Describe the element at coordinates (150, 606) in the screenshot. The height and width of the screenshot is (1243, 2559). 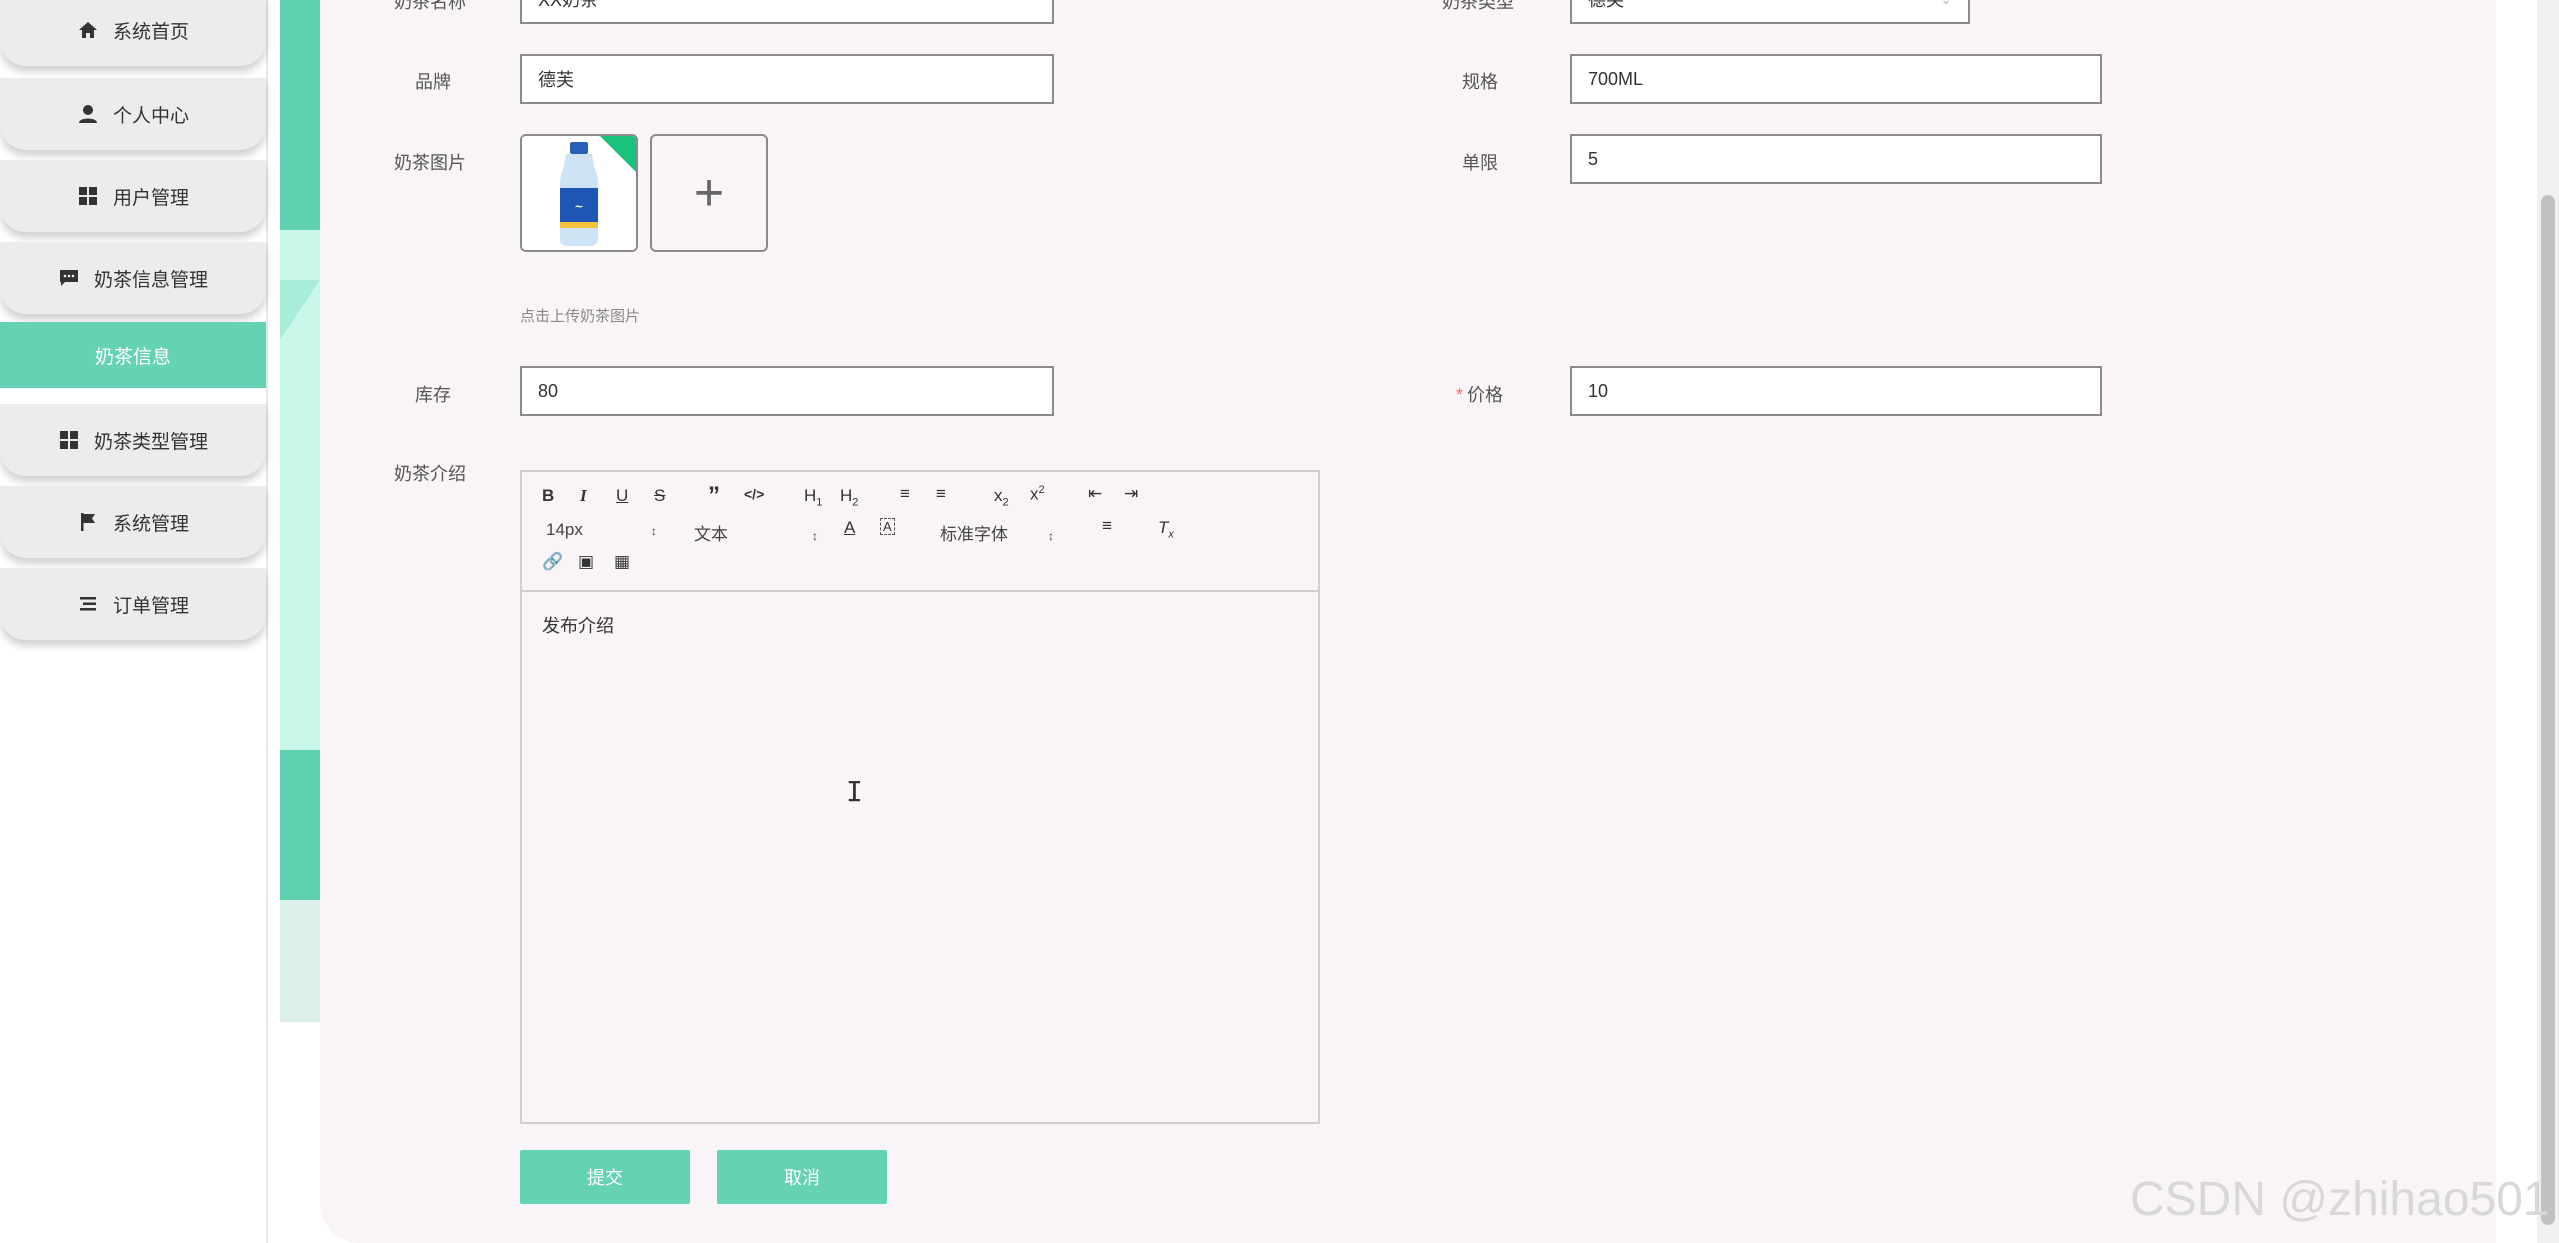
I see `sidebar-item-label: 订单管理` at that location.